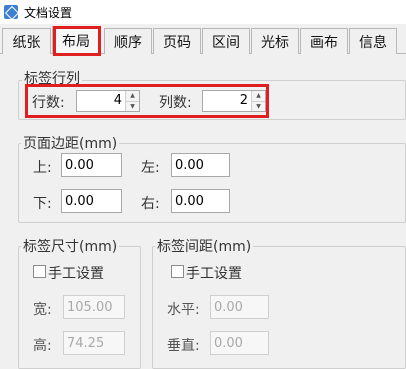 The height and width of the screenshot is (369, 406). What do you see at coordinates (275, 41) in the screenshot?
I see `tab-cursor: 光标` at bounding box center [275, 41].